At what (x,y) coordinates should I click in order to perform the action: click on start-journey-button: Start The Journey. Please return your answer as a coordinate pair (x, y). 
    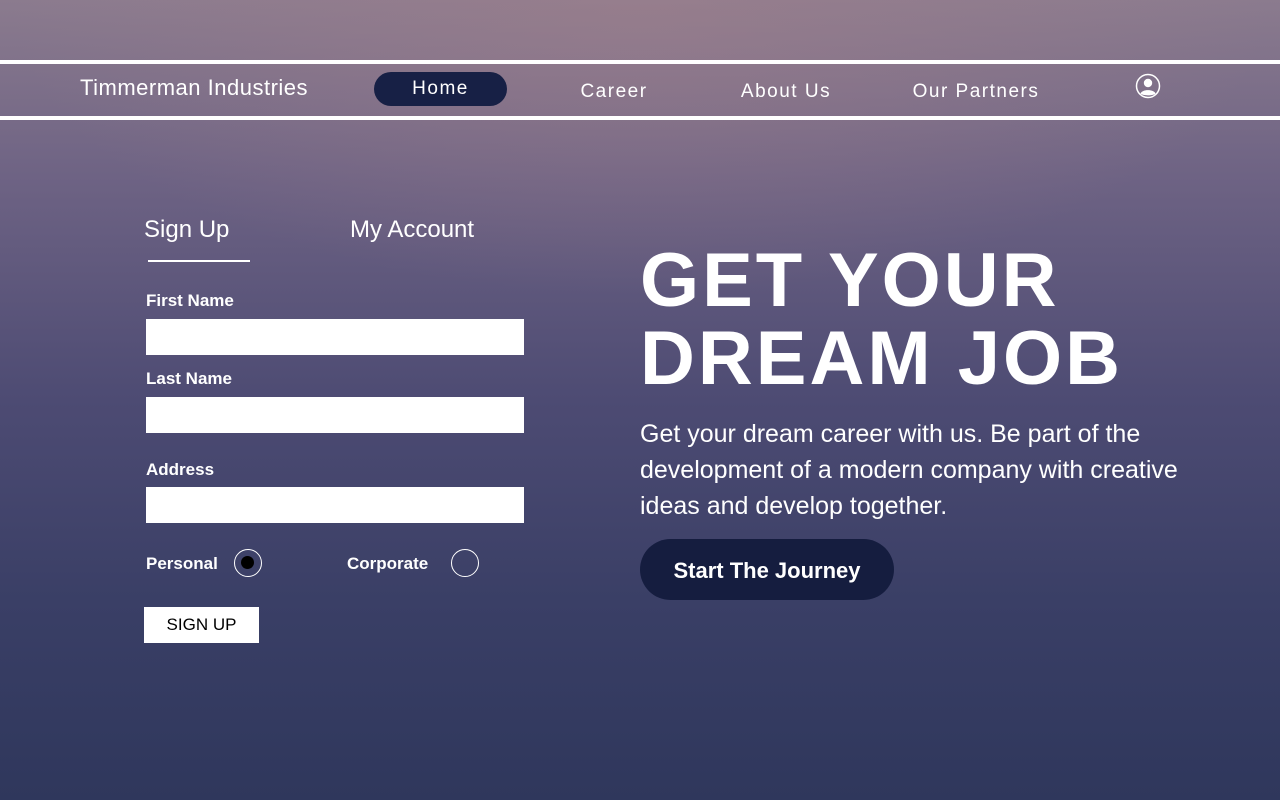
    Looking at the image, I should click on (767, 569).